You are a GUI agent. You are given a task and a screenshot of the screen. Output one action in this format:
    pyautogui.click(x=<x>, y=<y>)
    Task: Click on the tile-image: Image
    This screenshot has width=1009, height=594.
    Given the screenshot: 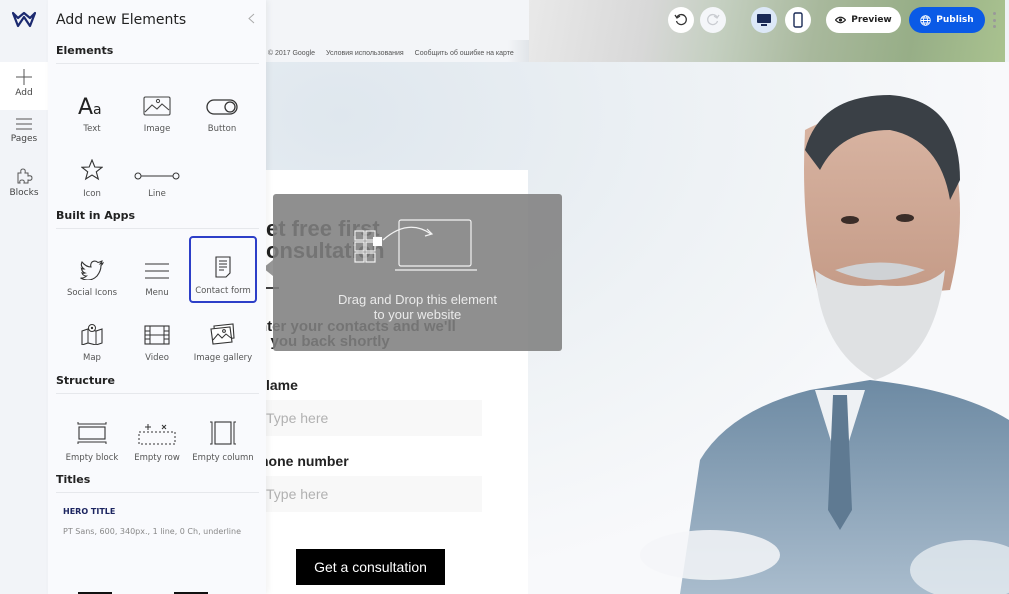 What is the action you would take?
    pyautogui.click(x=157, y=107)
    